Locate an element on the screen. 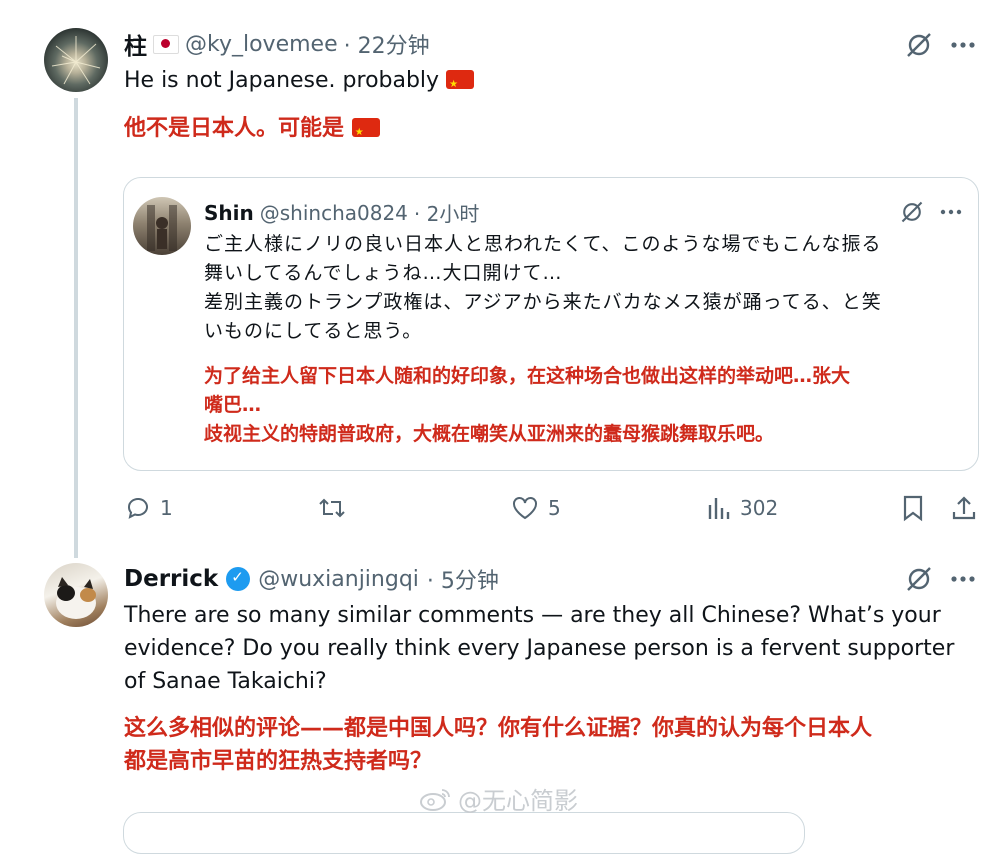 This screenshot has height=854, width=1008. bookmark-button is located at coordinates (913, 508).